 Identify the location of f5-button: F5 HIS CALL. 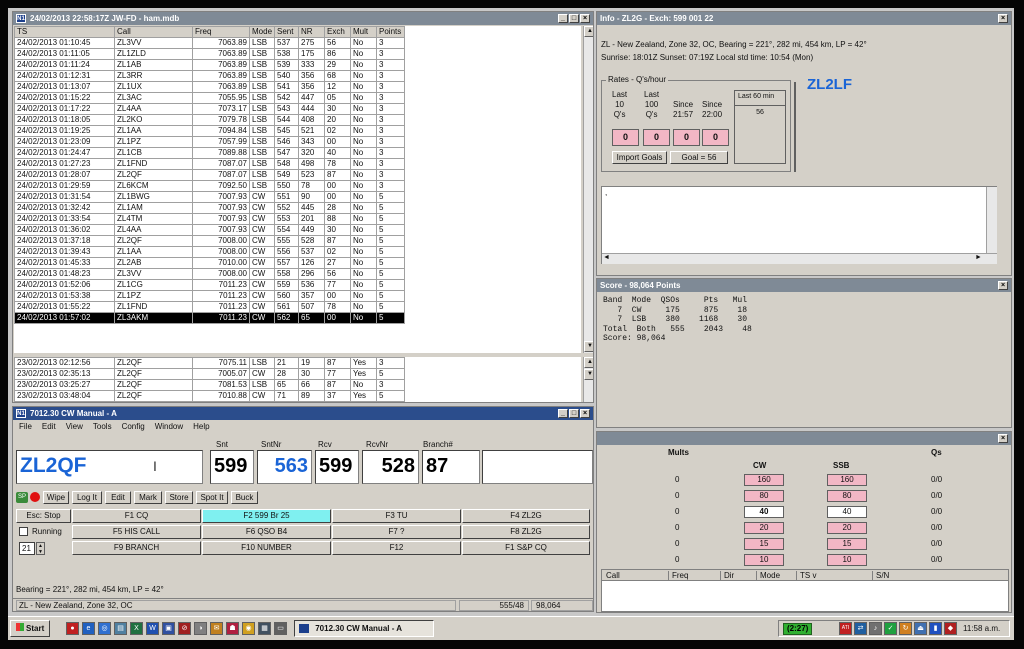
(136, 532).